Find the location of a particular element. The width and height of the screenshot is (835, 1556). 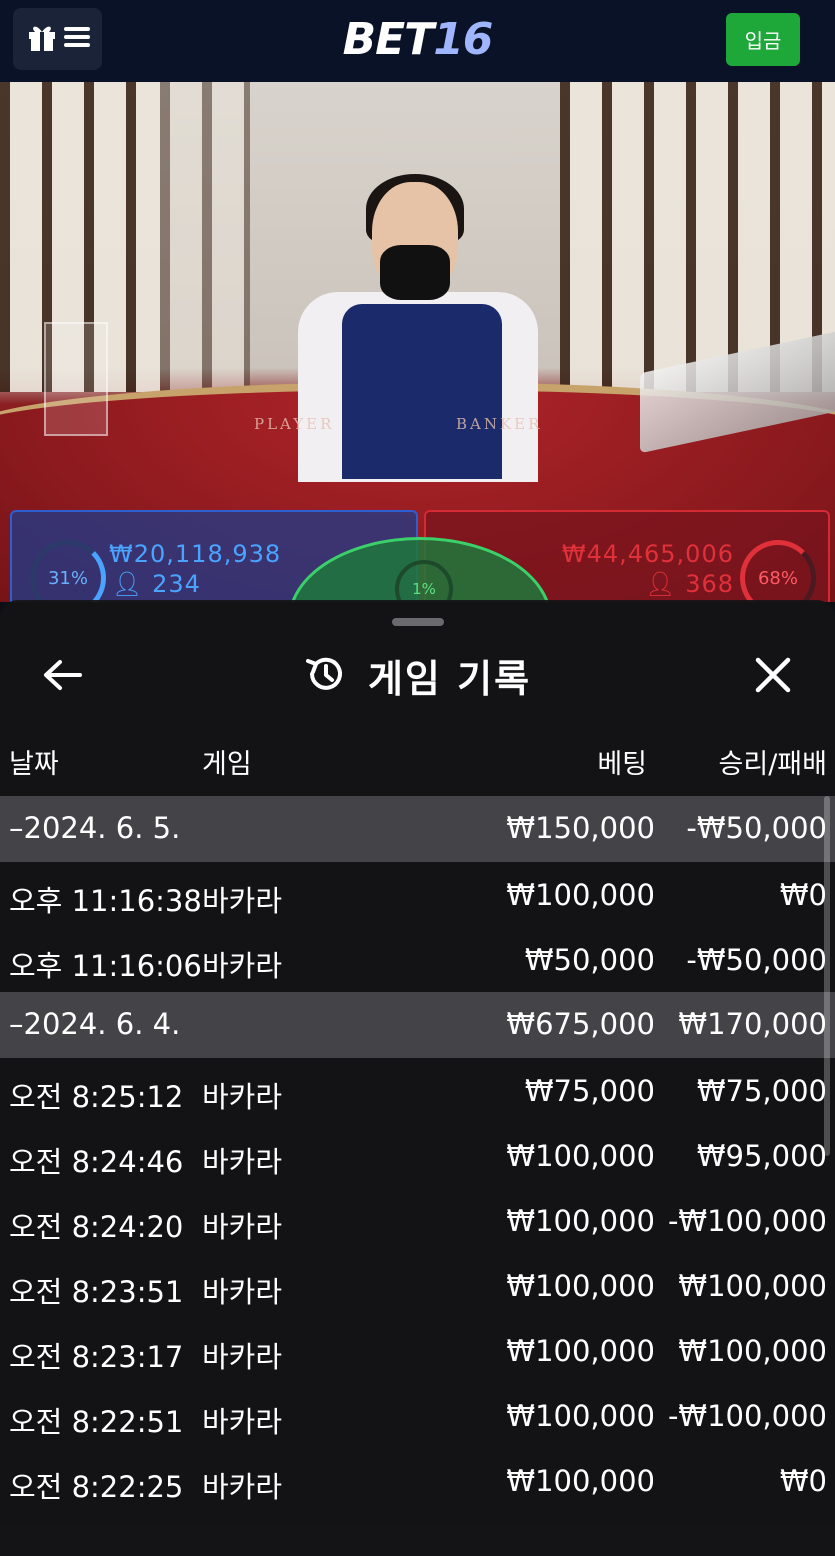

sheet-header: 게임 기록 is located at coordinates (417, 675).